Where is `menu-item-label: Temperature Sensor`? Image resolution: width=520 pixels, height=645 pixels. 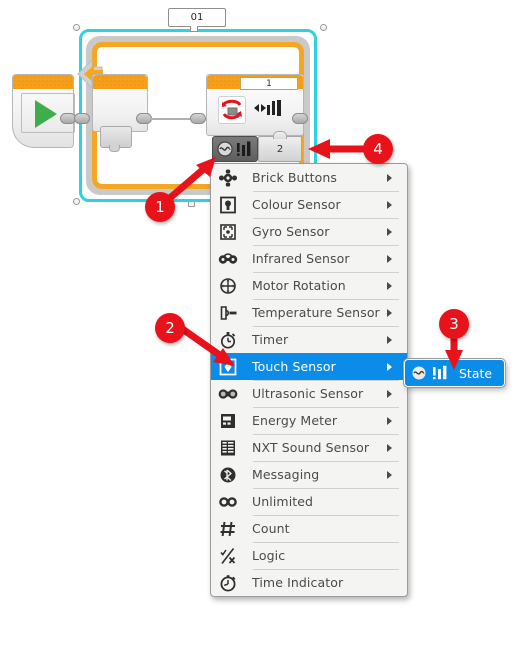
menu-item-label: Temperature Sensor is located at coordinates (316, 312).